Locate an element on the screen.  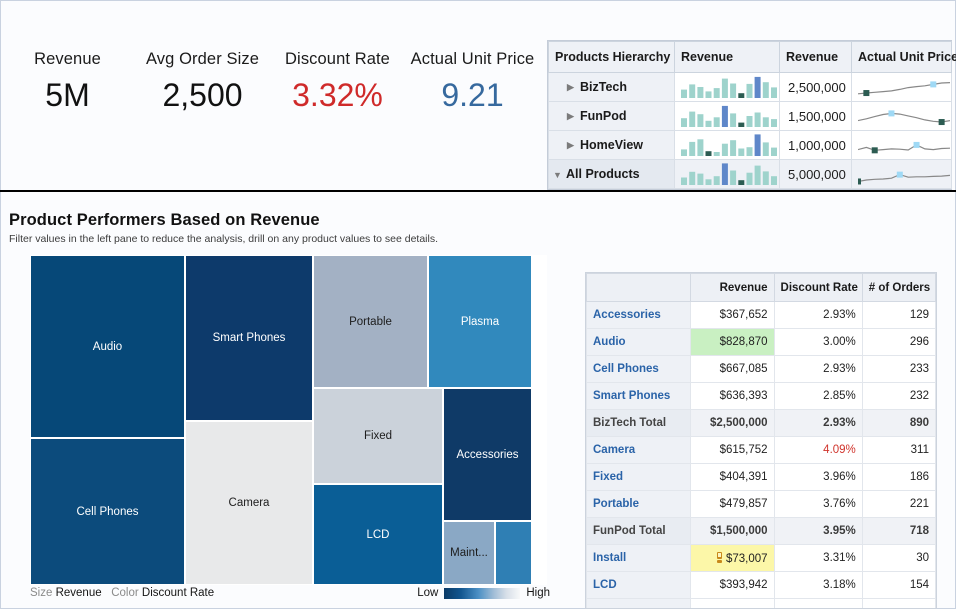
table-row: Camera $615,752 4.09% 311 is located at coordinates (761, 450).